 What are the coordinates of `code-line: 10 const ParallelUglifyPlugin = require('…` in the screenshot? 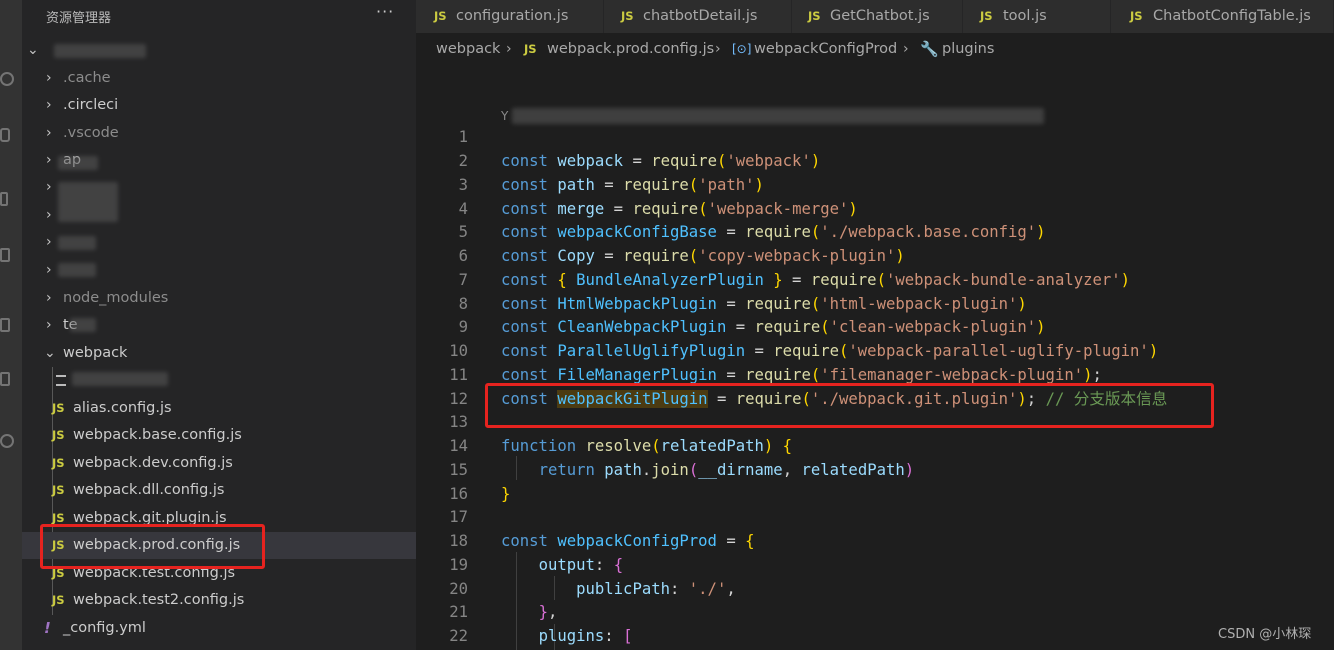 It's located at (875, 351).